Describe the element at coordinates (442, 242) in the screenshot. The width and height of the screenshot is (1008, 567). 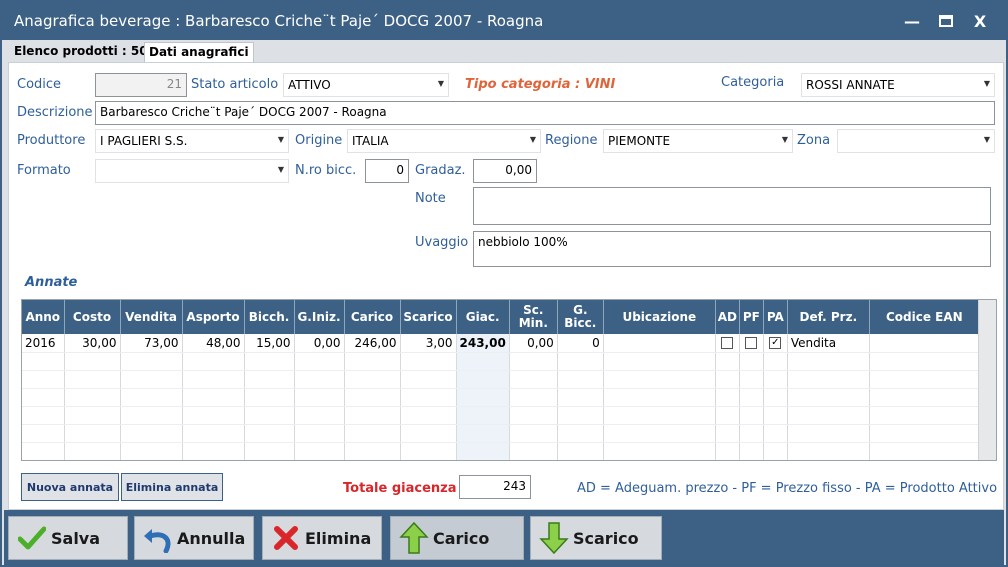
I see `uvaggio-label: Uvaggio` at that location.